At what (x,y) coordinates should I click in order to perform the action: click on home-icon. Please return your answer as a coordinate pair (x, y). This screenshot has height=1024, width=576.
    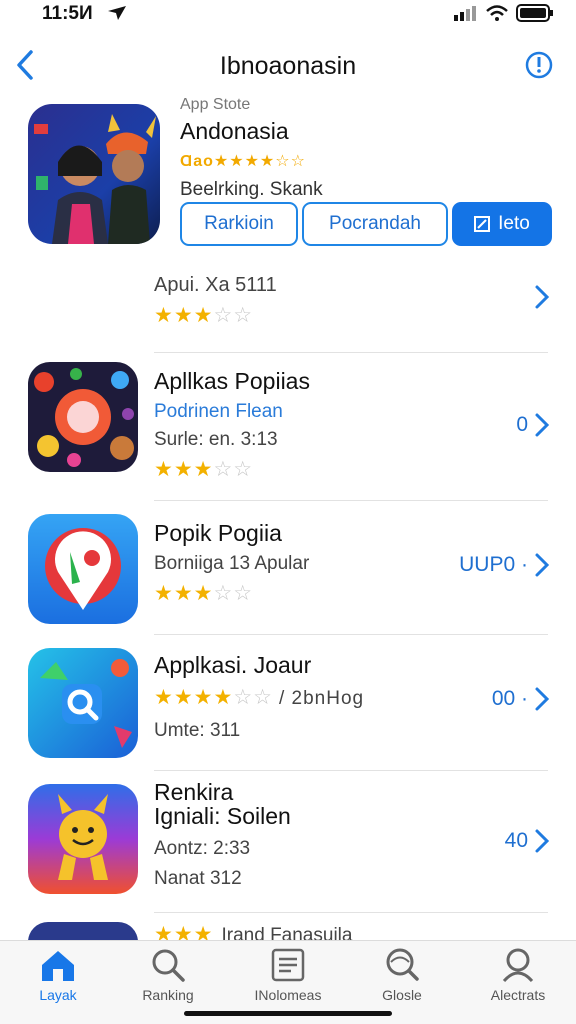
    Looking at the image, I should click on (58, 966).